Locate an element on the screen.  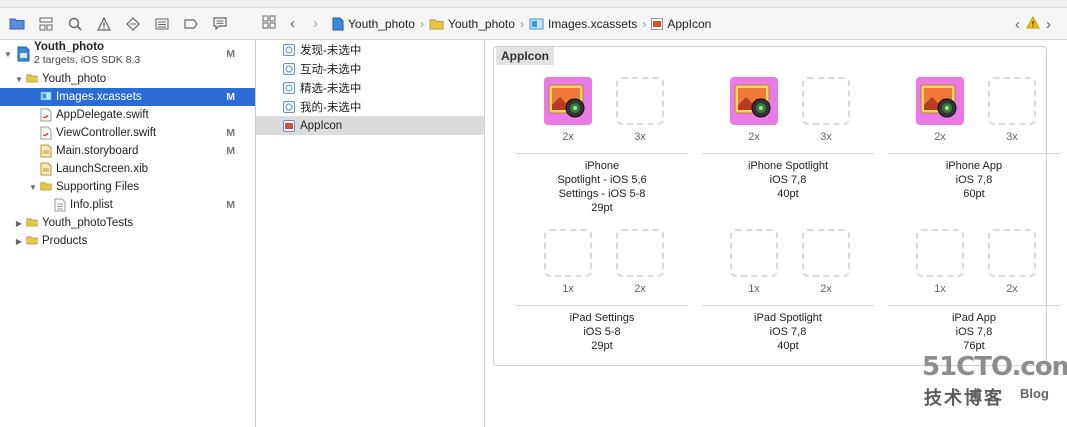
tree-item-supporting-files: ▼ Supporting Files is located at coordinates (127, 187).